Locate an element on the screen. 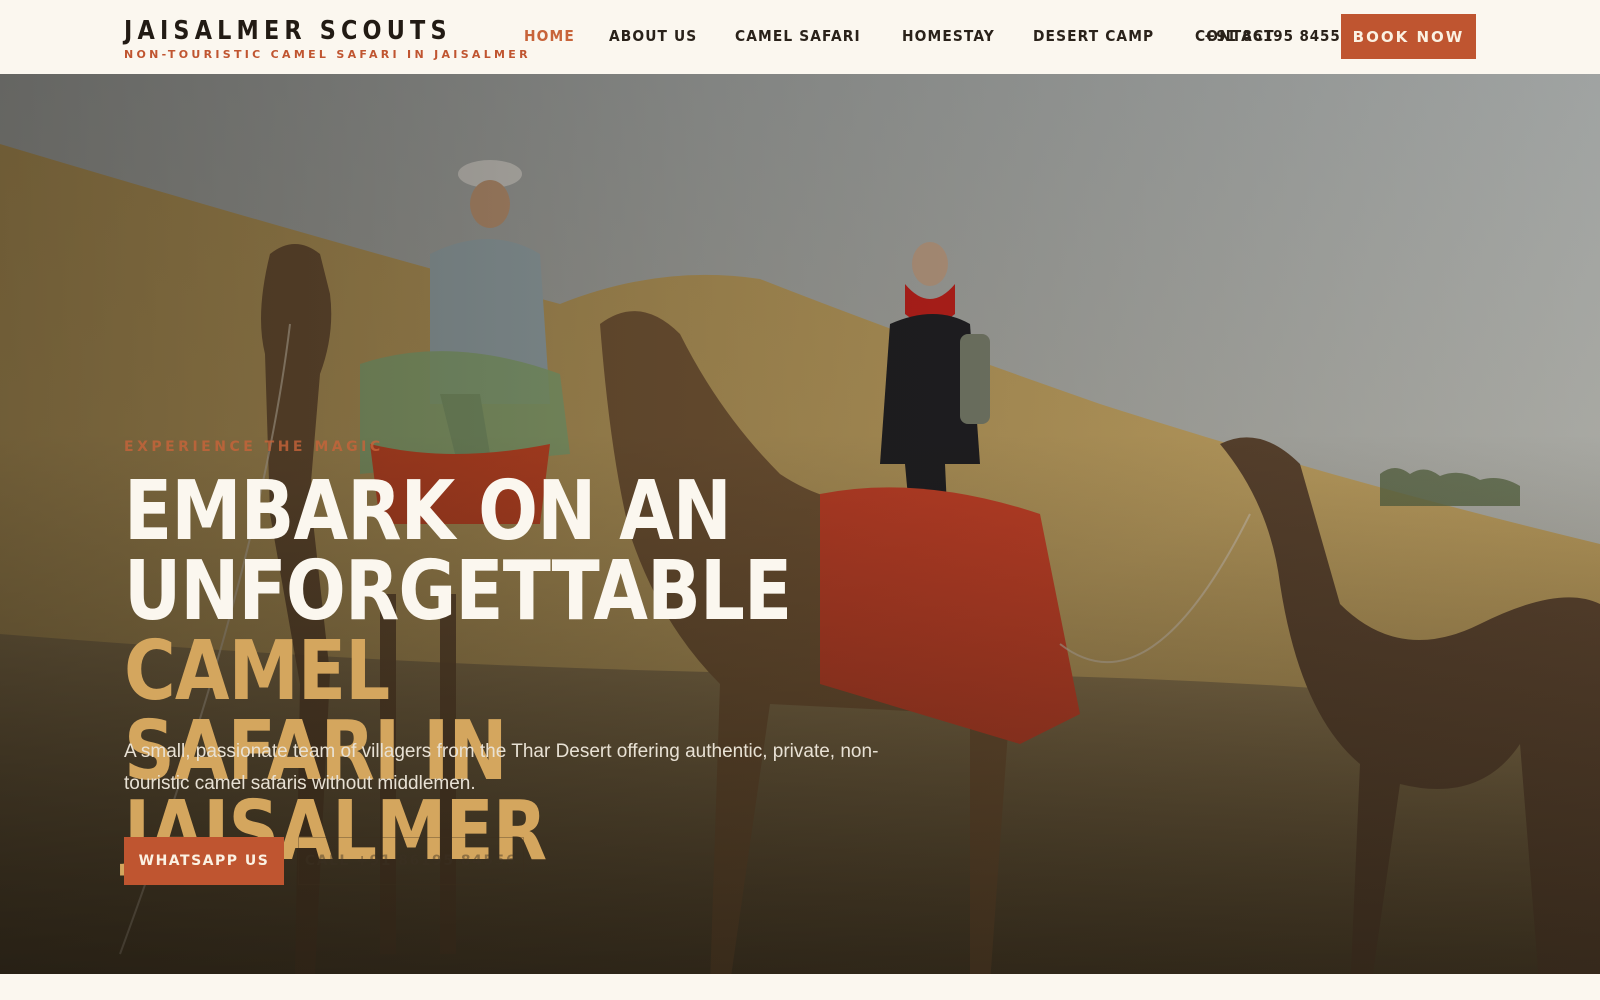 The image size is (1600, 1000). nav-item-camel-safari: CAMEL SAFARI is located at coordinates (798, 36).